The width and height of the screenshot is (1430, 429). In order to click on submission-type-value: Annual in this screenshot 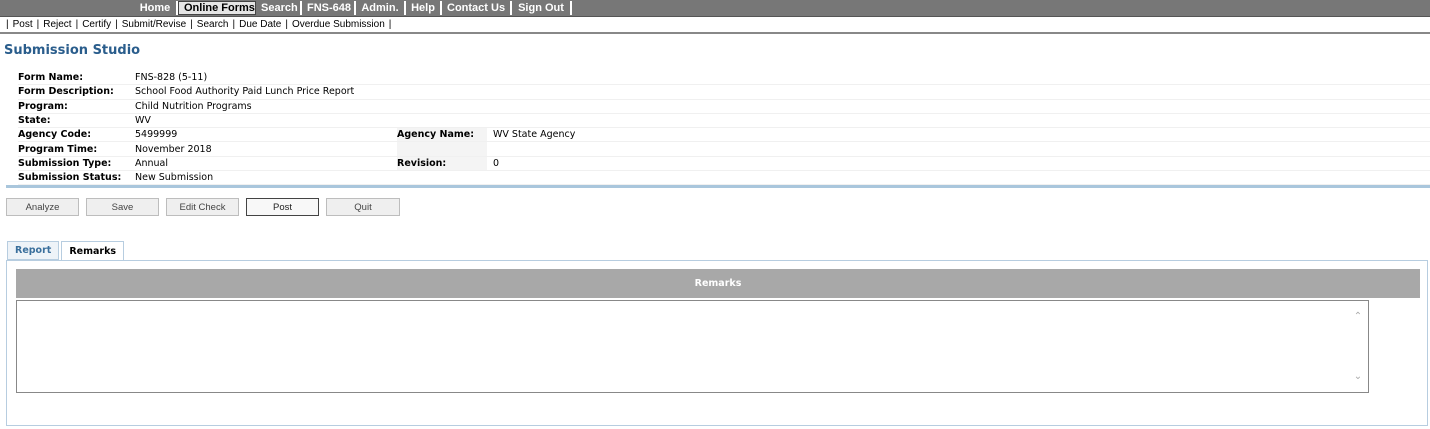, I will do `click(152, 163)`.